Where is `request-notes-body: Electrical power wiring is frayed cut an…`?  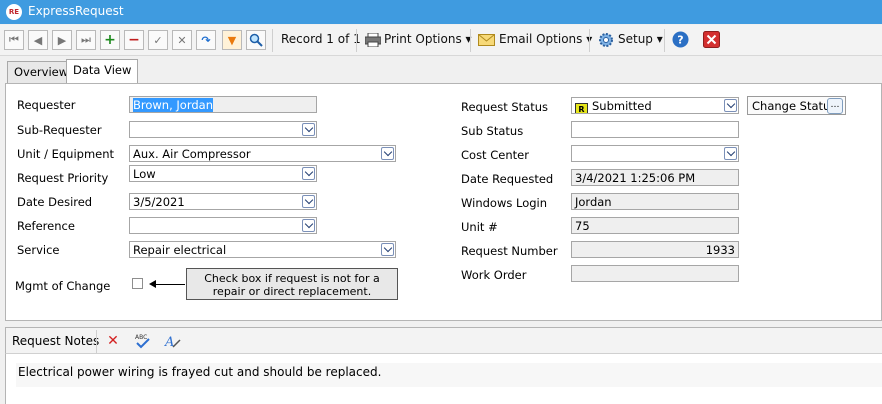
request-notes-body: Electrical power wiring is frayed cut an… is located at coordinates (443, 379).